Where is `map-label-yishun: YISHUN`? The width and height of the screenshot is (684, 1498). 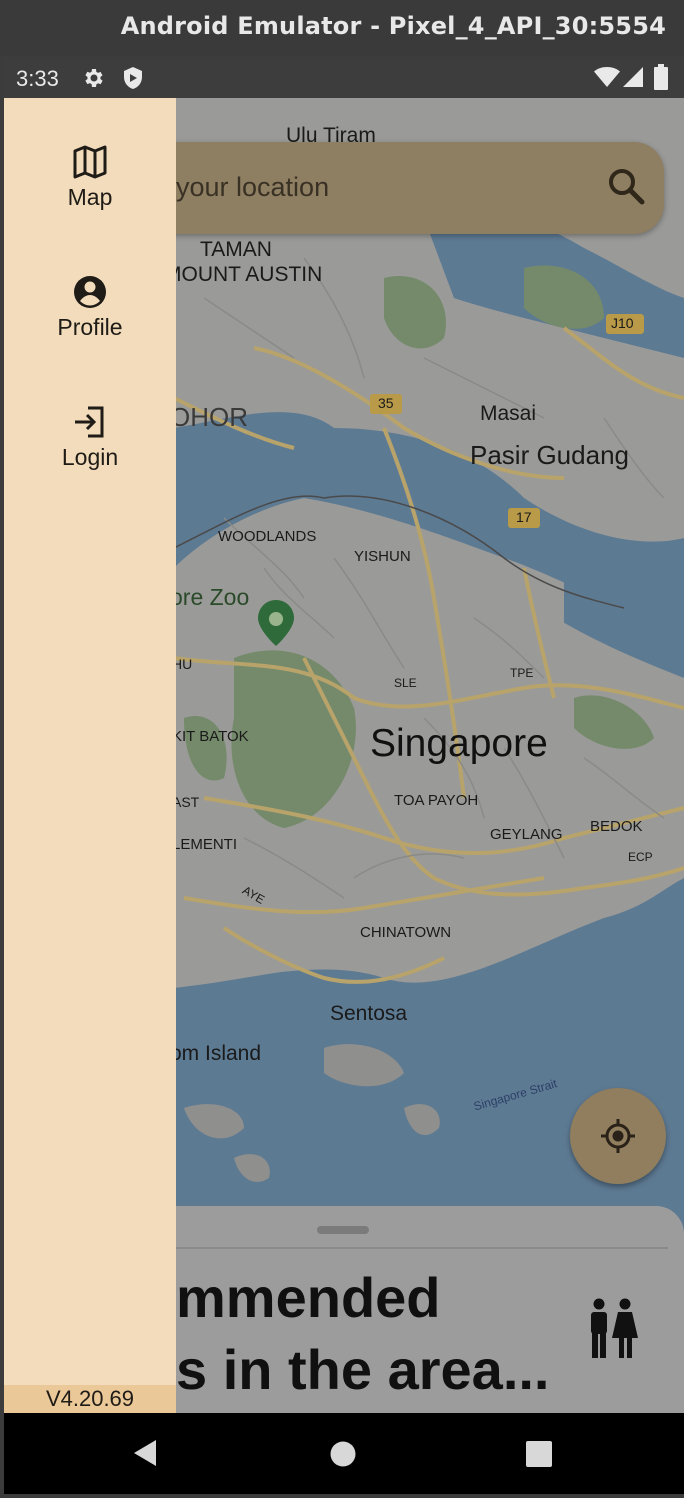 map-label-yishun: YISHUN is located at coordinates (382, 556).